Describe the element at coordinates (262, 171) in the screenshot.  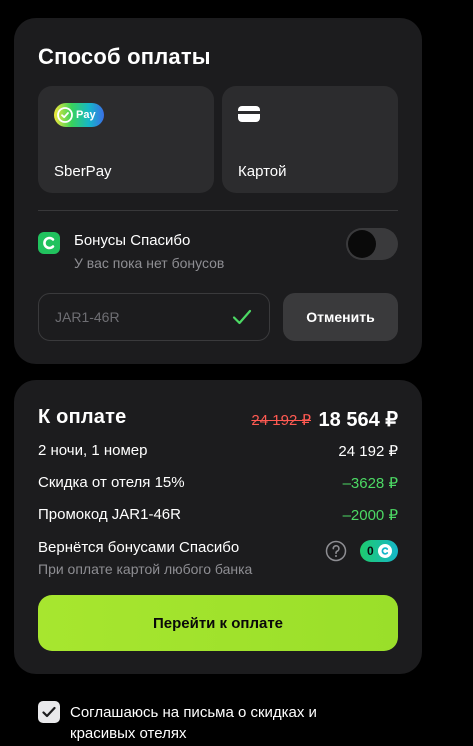
I see `method-card-label: Картой` at that location.